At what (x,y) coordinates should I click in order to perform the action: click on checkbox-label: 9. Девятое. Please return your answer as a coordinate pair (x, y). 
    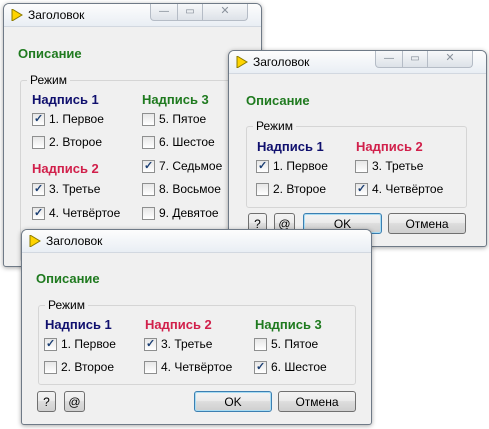
    Looking at the image, I should click on (189, 213).